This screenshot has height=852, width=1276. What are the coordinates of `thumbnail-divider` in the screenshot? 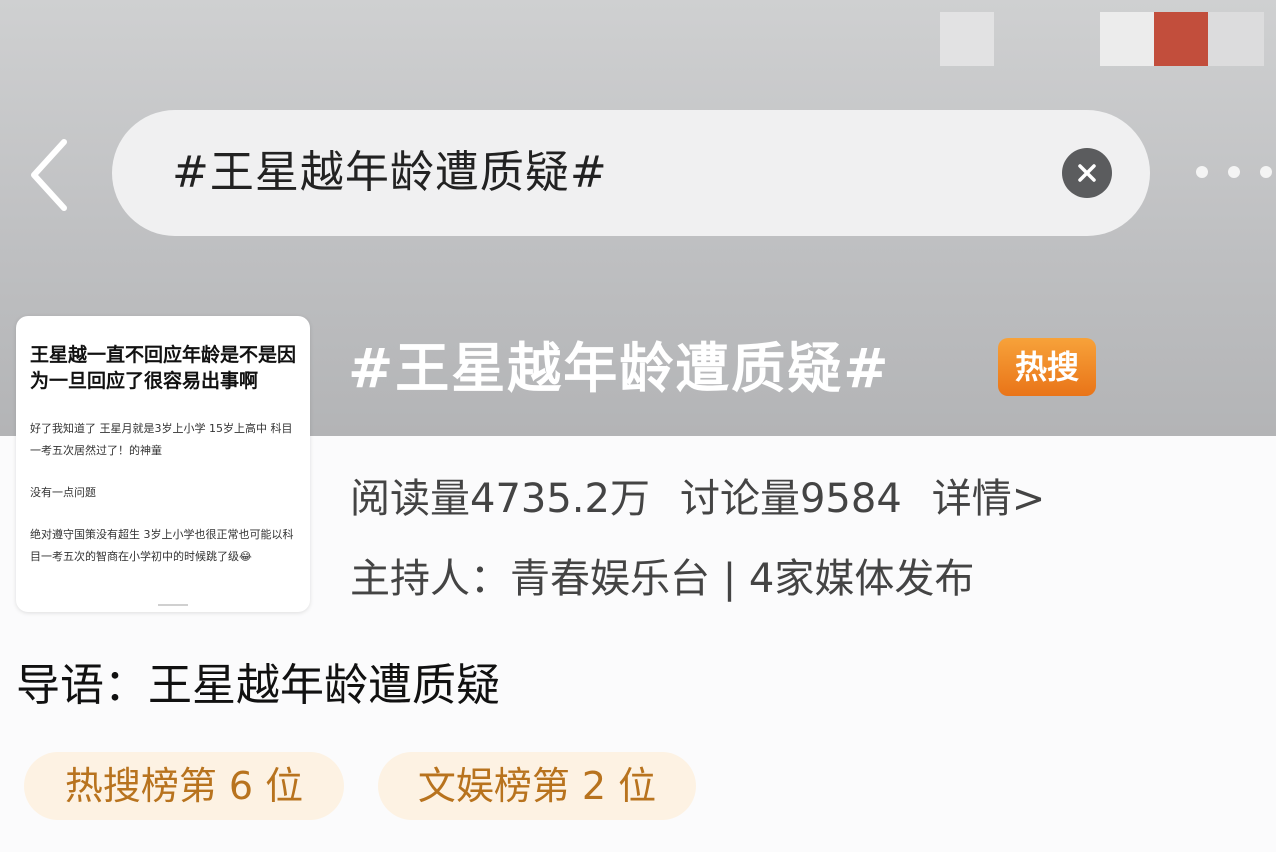 It's located at (173, 605).